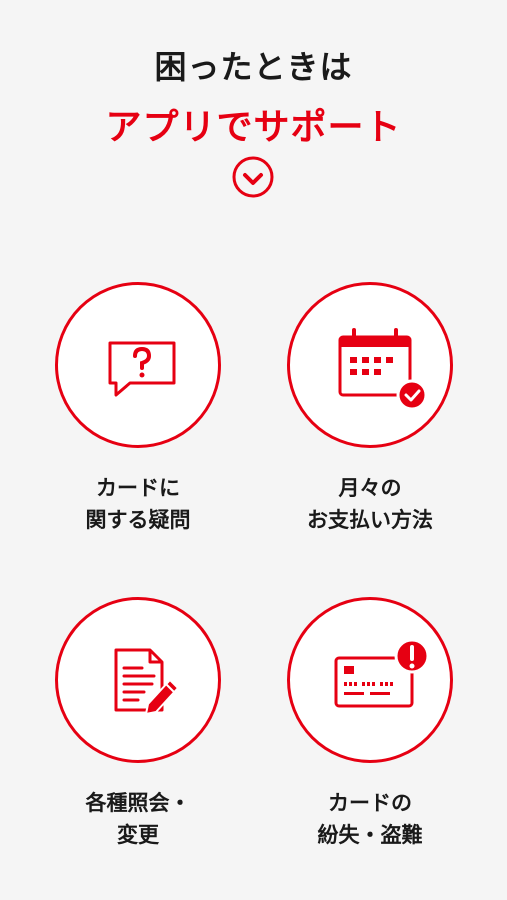 Image resolution: width=507 pixels, height=900 pixels. Describe the element at coordinates (138, 819) in the screenshot. I see `inquiries-changes-label: 各種照会・ 変更` at that location.